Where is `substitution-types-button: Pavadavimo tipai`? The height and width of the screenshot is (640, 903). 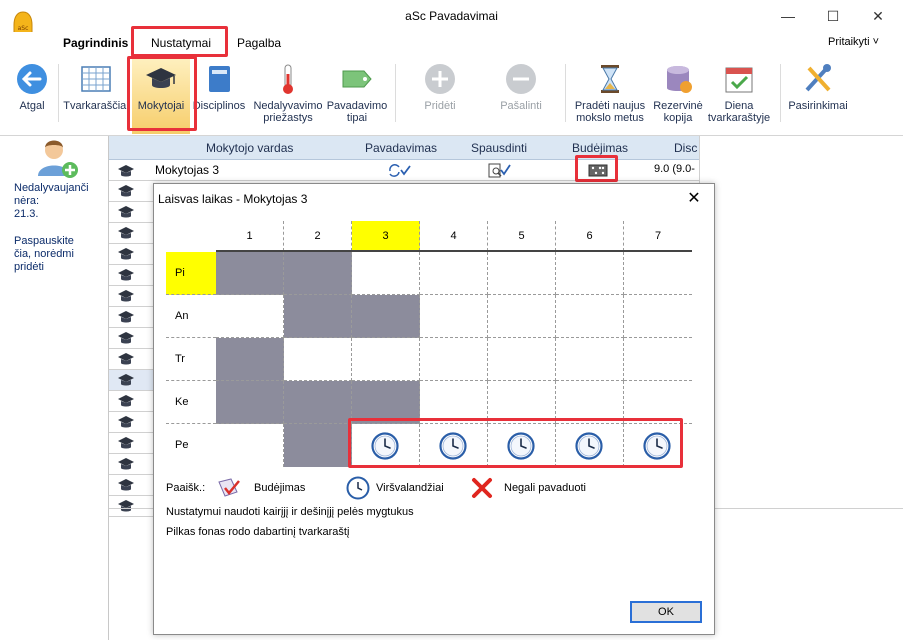
substitution-types-button: Pavadavimo tipai is located at coordinates (357, 94).